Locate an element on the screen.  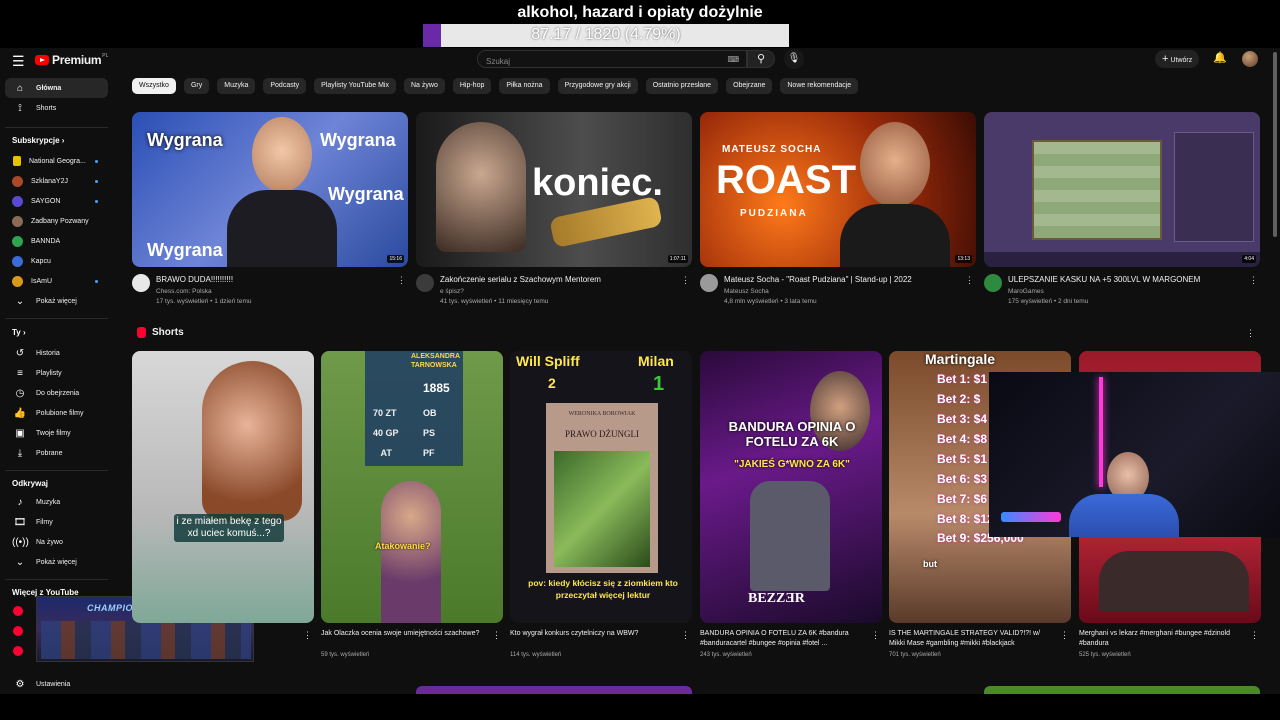
sidebar-subscription: SAYGON is located at coordinates (56, 201).